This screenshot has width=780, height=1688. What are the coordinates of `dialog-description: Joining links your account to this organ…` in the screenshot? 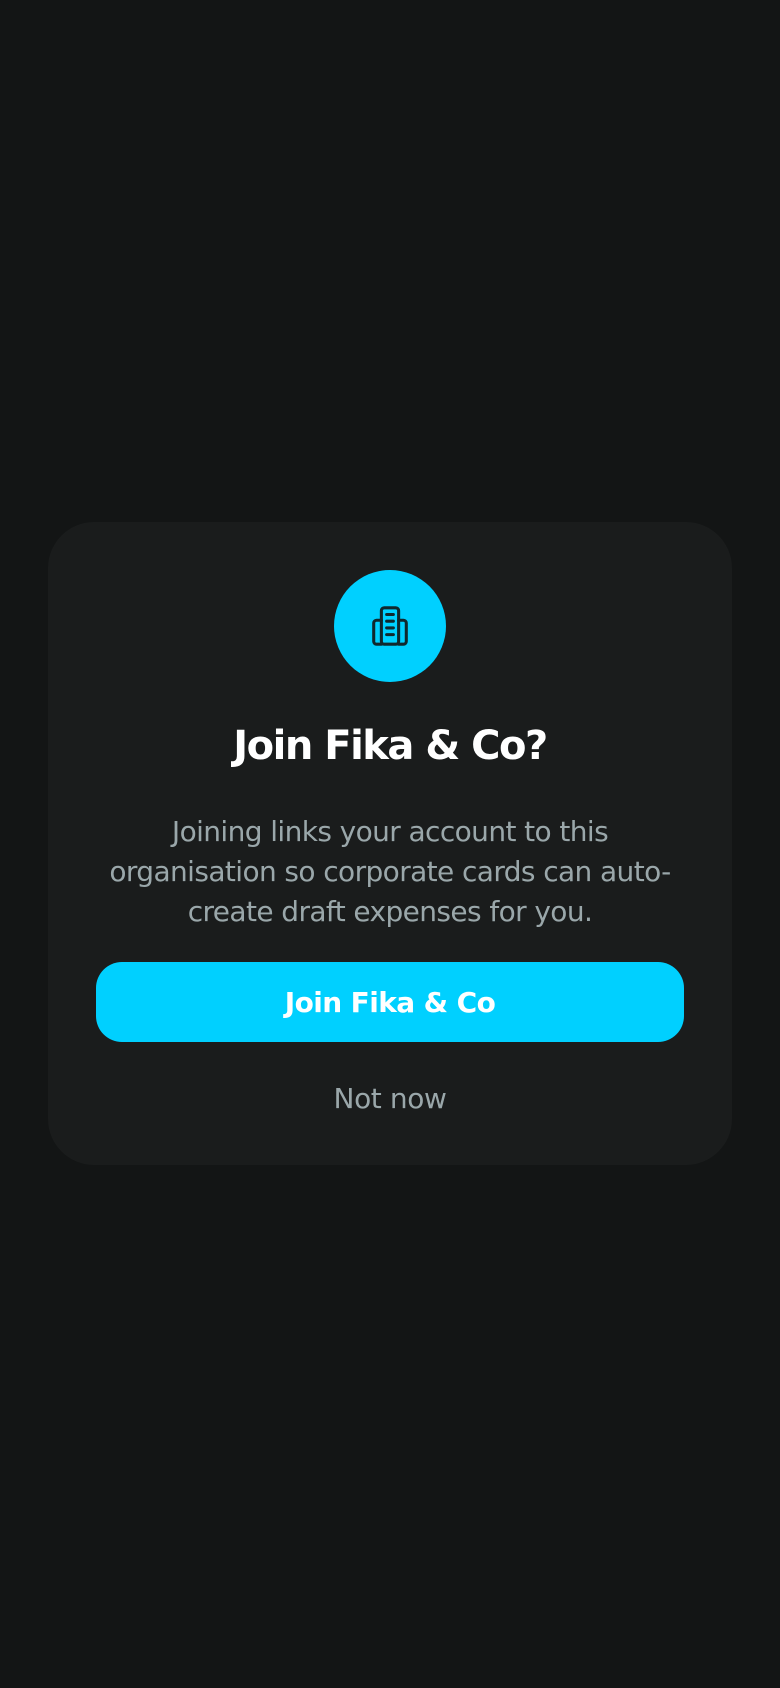 It's located at (390, 871).